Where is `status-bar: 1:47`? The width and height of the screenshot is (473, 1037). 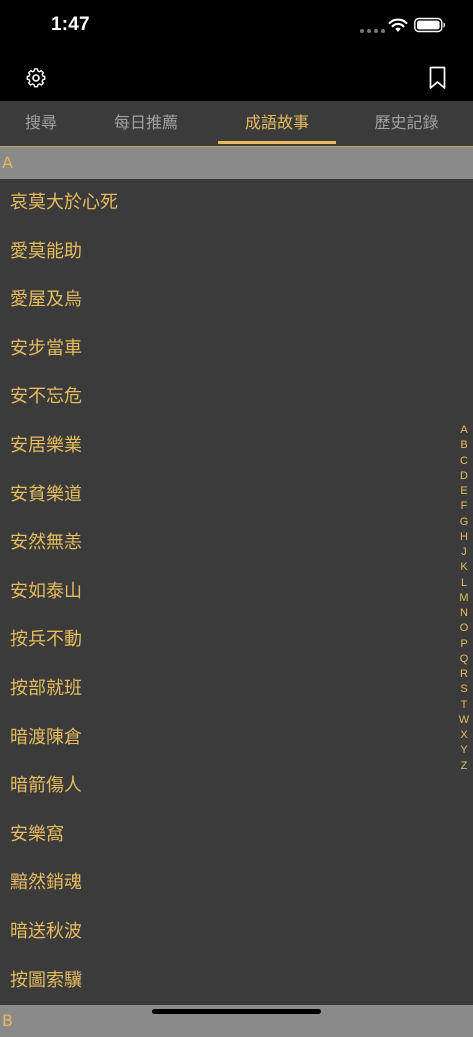
status-bar: 1:47 is located at coordinates (236, 27).